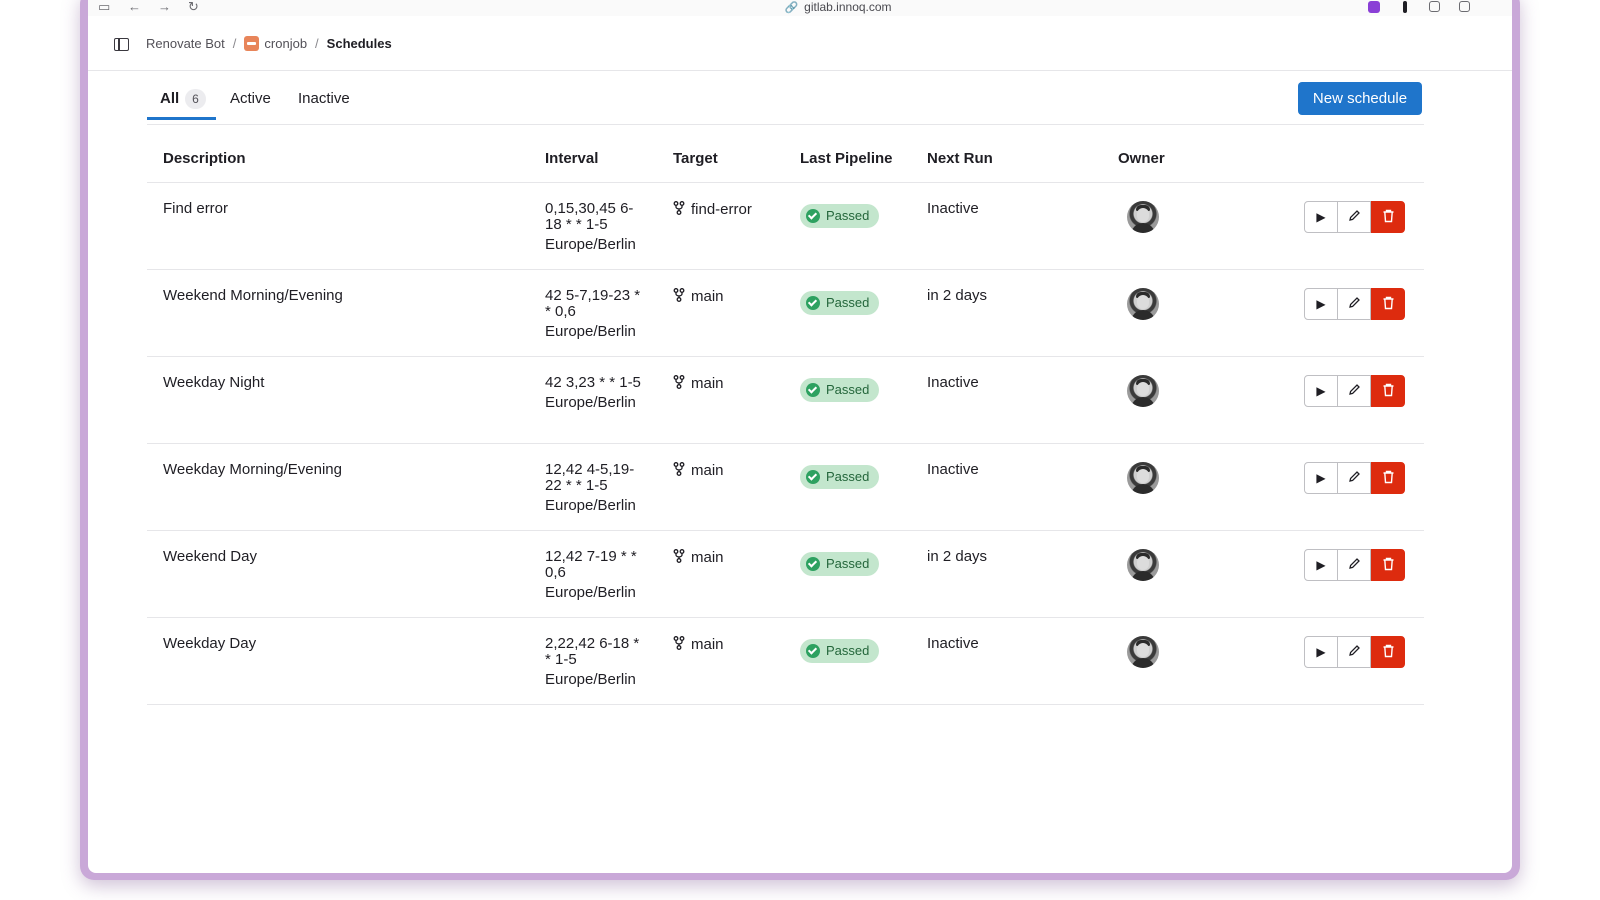 The height and width of the screenshot is (900, 1600). I want to click on new-schedule-button: New schedule, so click(1360, 98).